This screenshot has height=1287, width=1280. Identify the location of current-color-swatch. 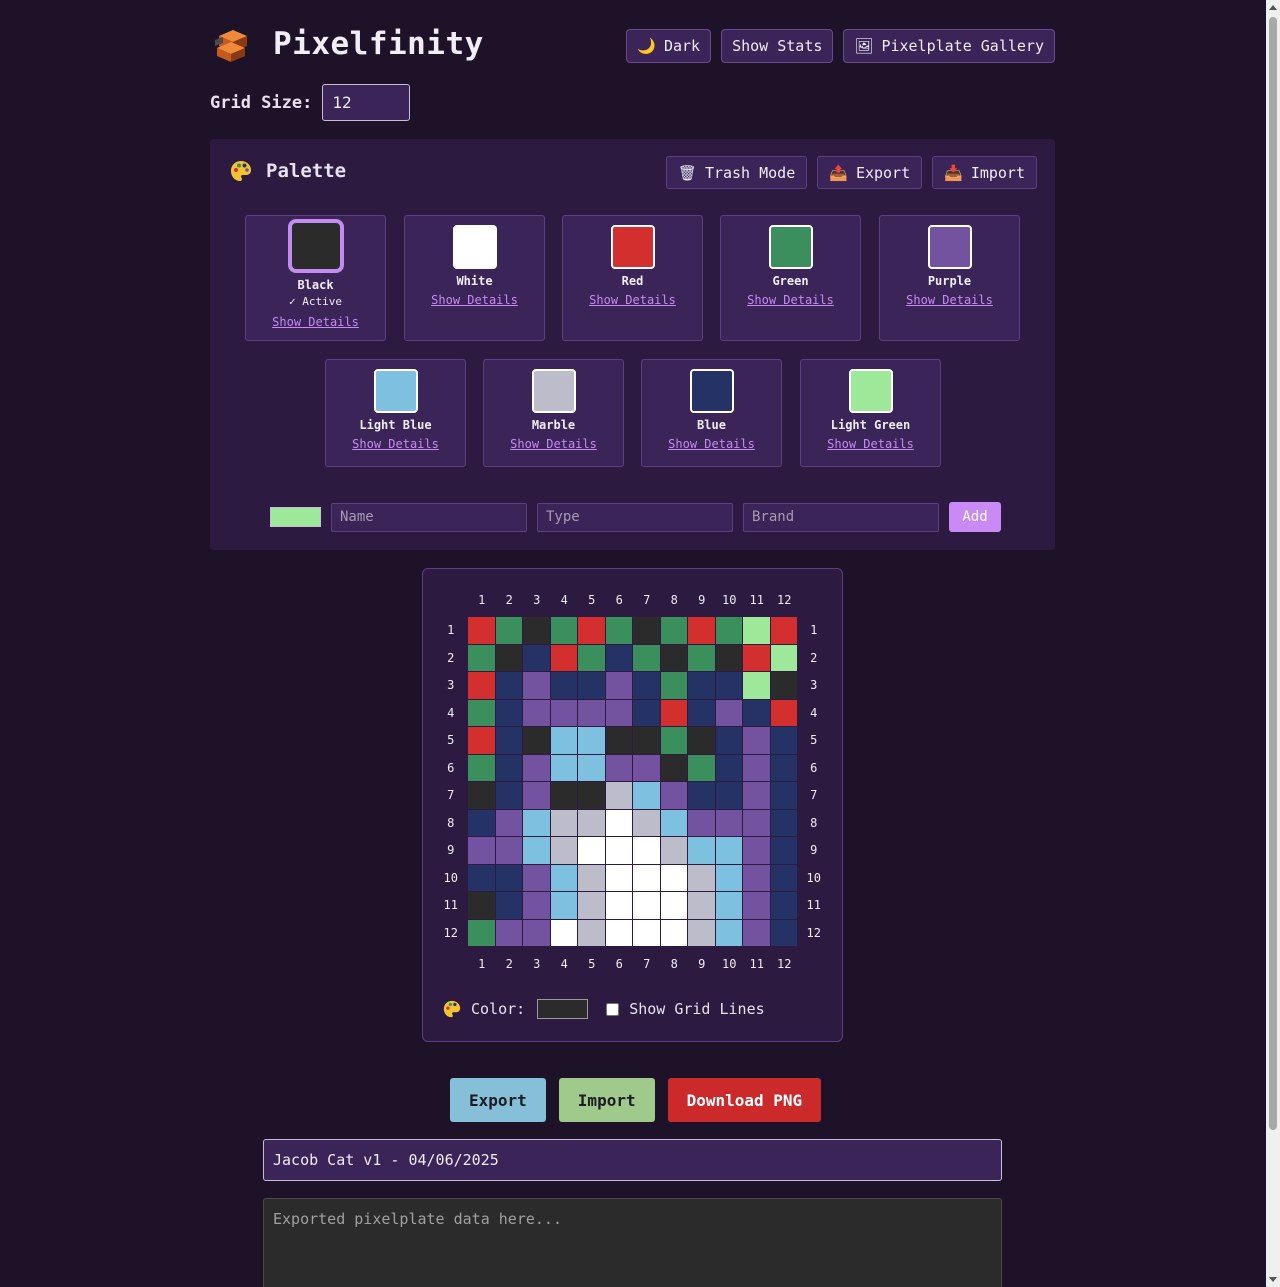
(563, 1009).